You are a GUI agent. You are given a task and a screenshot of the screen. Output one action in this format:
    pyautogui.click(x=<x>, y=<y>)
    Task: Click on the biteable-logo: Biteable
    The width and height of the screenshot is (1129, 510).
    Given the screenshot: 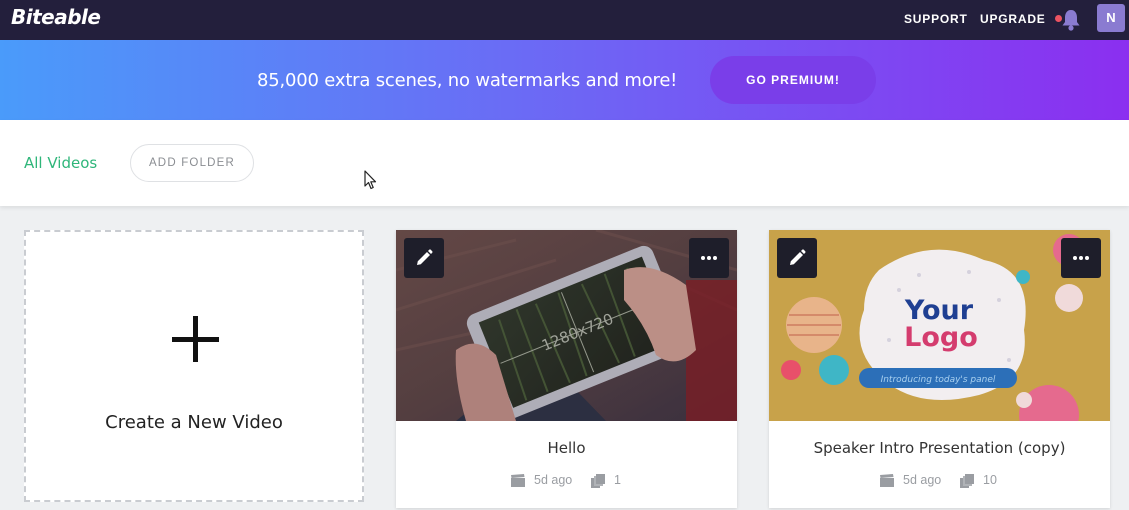 What is the action you would take?
    pyautogui.click(x=56, y=17)
    